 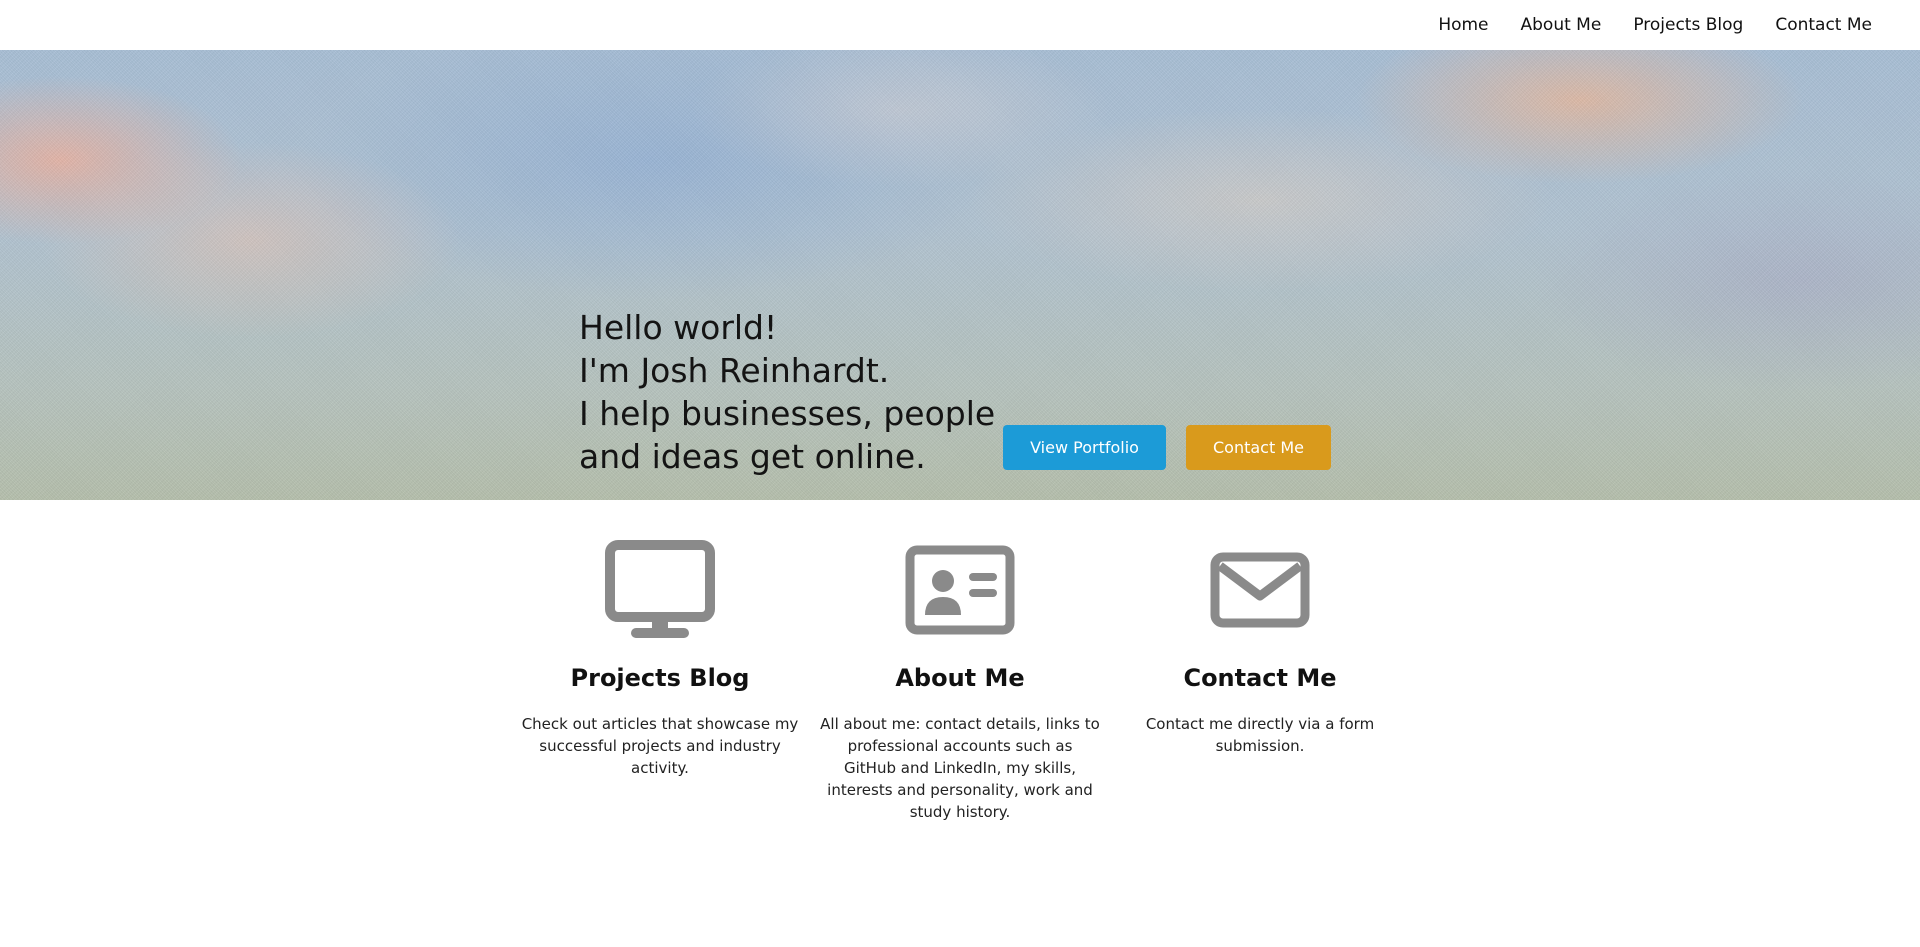 I want to click on nav-link-home: Home, so click(x=1463, y=25).